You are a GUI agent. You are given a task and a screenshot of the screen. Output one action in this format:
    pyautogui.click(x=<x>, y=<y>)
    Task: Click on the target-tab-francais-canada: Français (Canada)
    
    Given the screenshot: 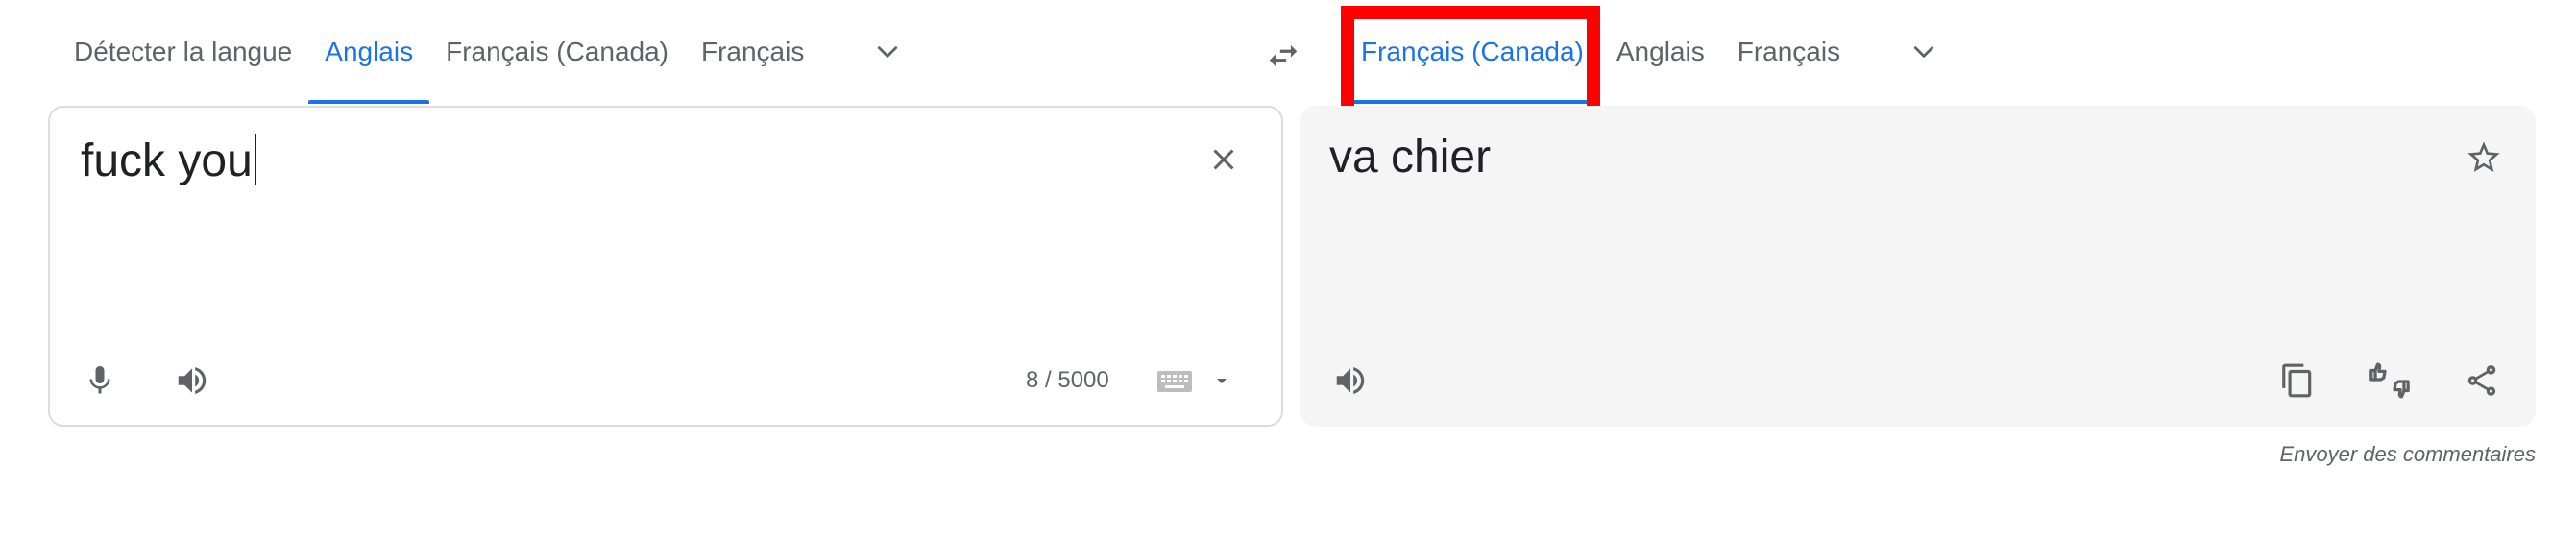 What is the action you would take?
    pyautogui.click(x=1472, y=52)
    